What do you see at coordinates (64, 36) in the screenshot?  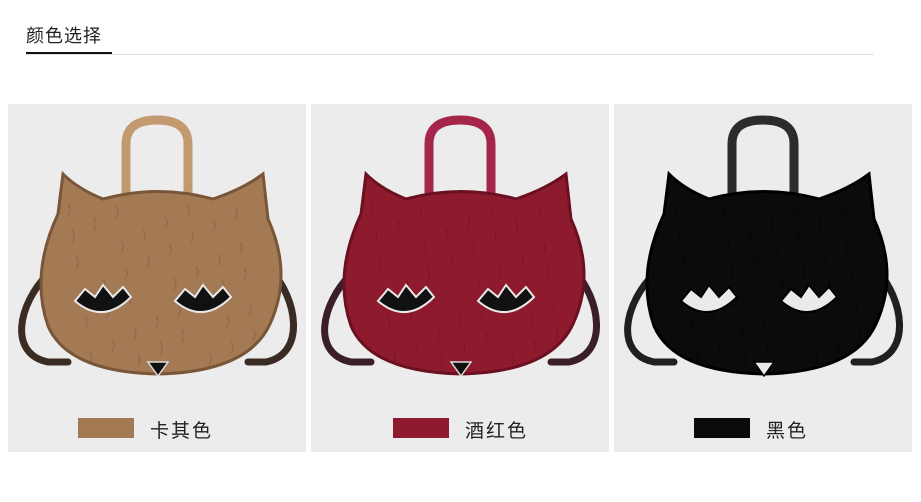 I see `section-title: 颜色选择` at bounding box center [64, 36].